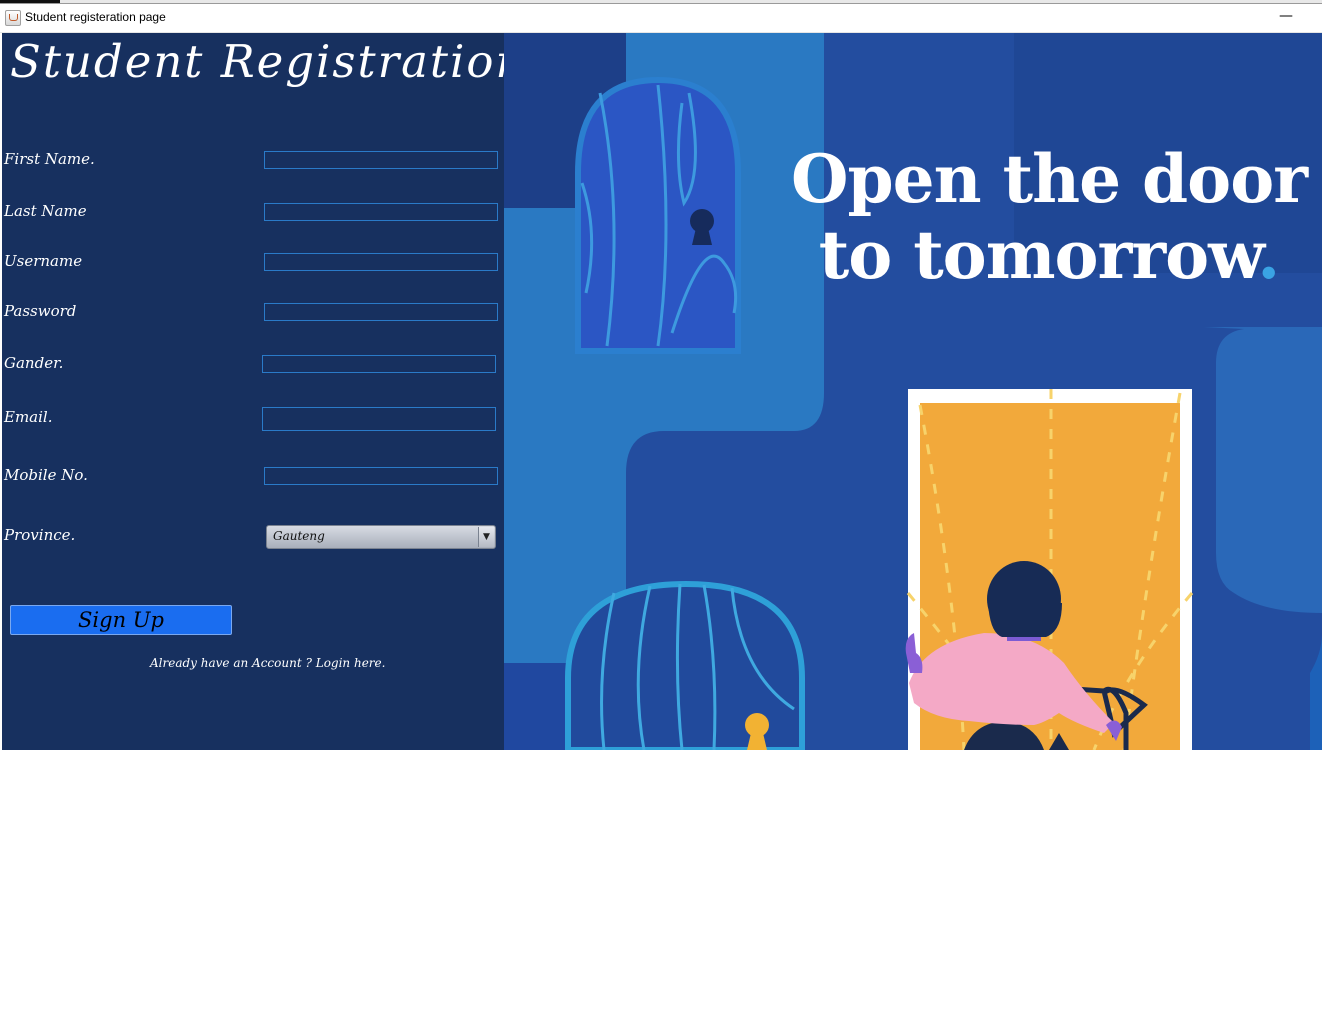  I want to click on window-title: Student registeration page, so click(95, 17).